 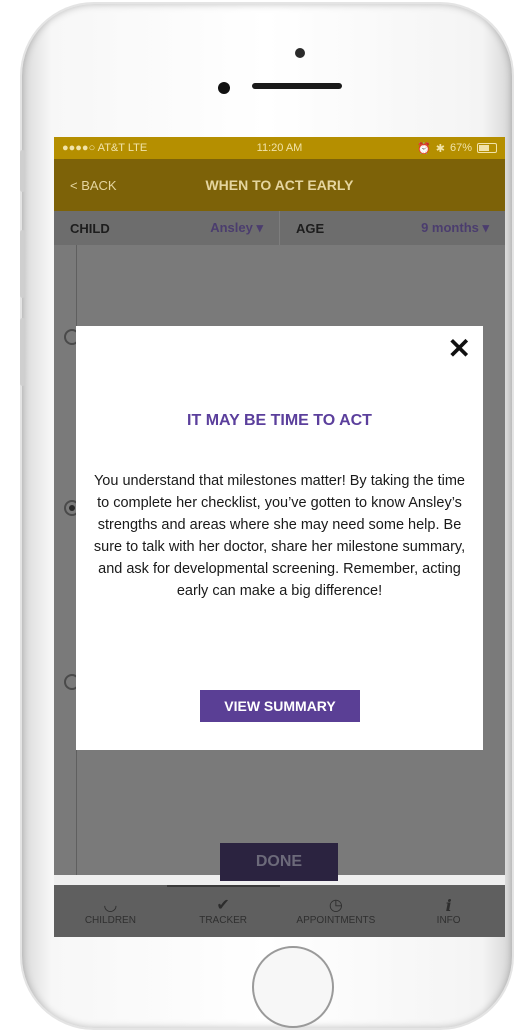 I want to click on front-camera, so click(x=300, y=53).